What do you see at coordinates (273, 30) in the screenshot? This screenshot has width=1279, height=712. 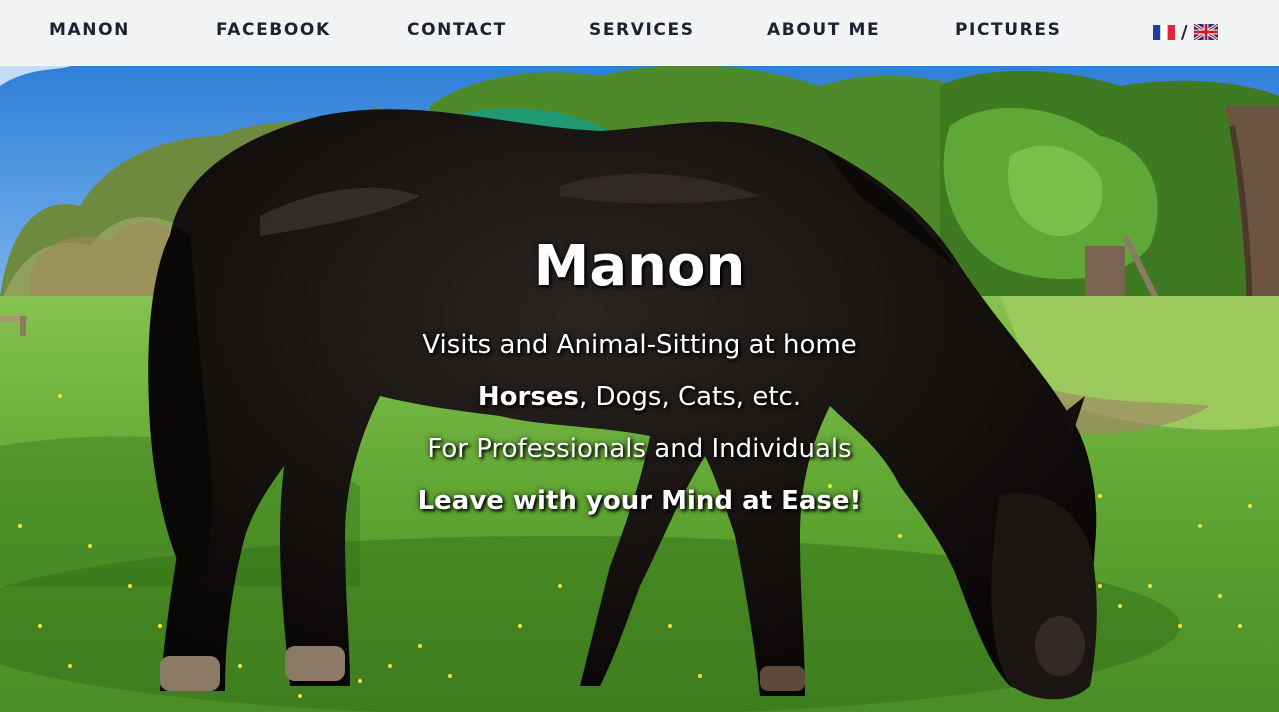 I see `nav-link-facebook: FACEBOOK` at bounding box center [273, 30].